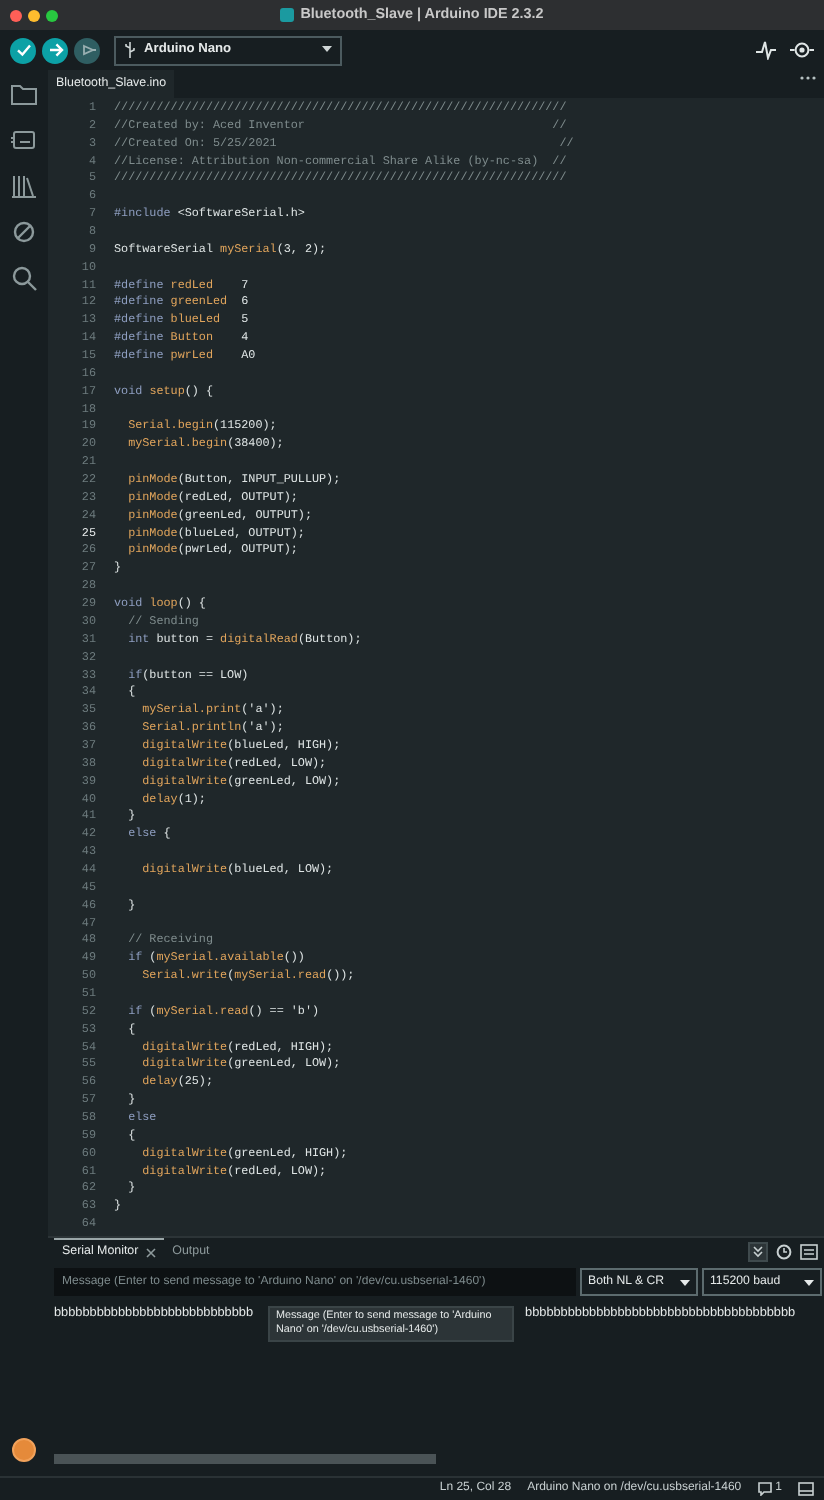 The width and height of the screenshot is (824, 1500). Describe the element at coordinates (34, 15) in the screenshot. I see `minimize-window-button` at that location.